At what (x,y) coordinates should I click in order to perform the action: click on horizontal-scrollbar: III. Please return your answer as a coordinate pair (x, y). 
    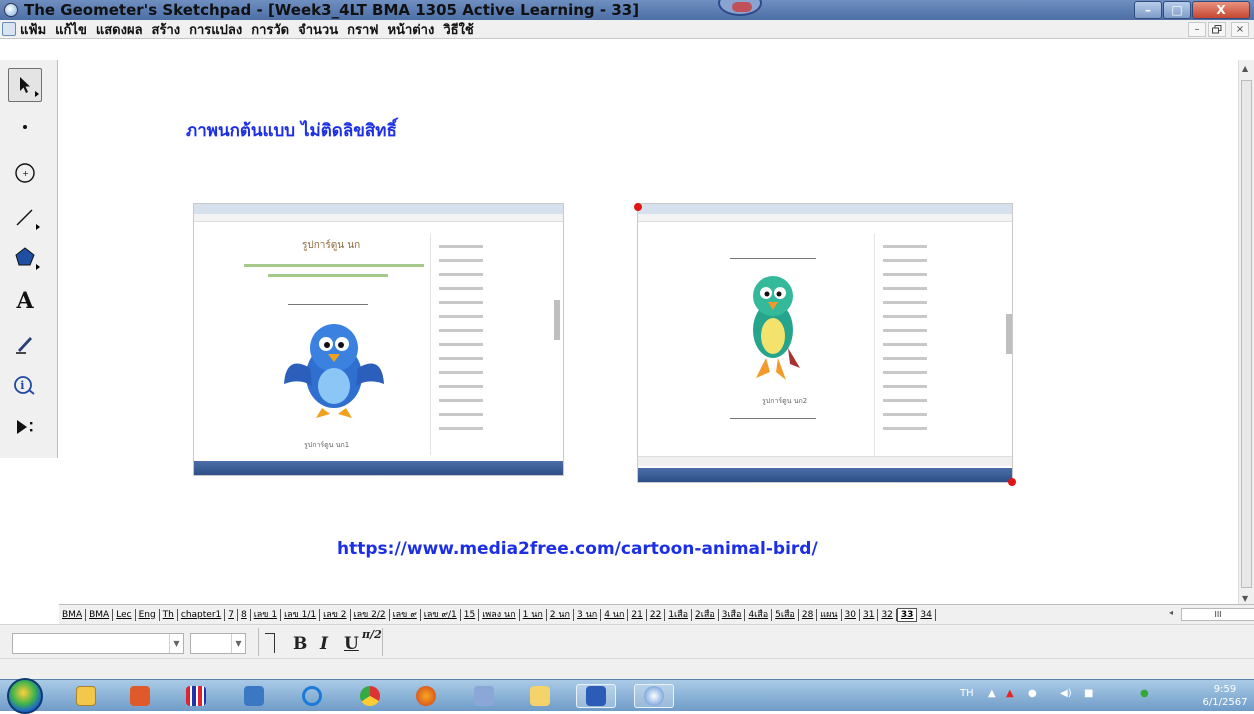
    Looking at the image, I should click on (1217, 614).